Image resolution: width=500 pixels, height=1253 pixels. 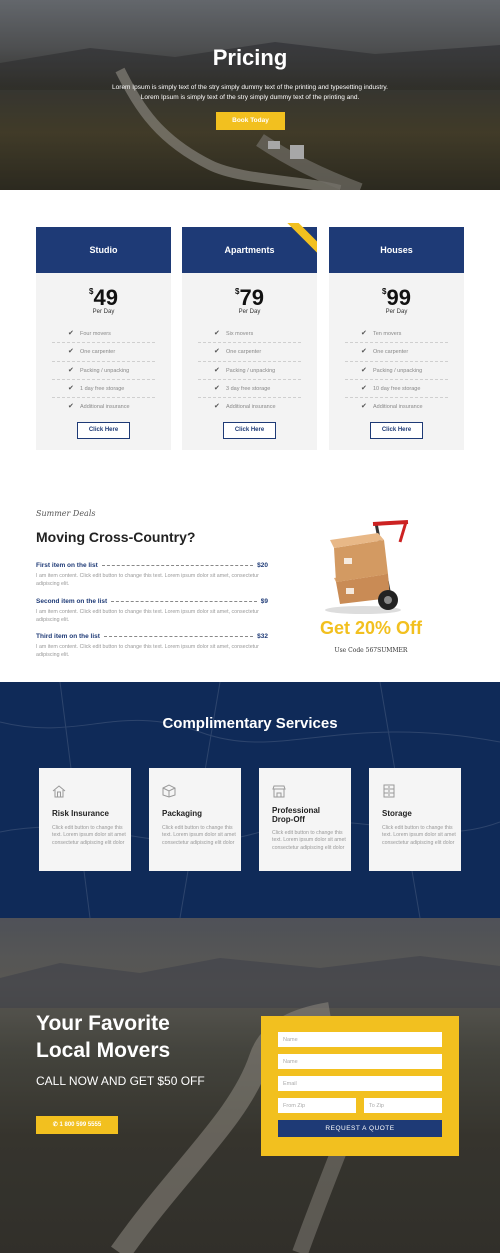 I want to click on feature-item: ✔ Four movers, so click(x=103, y=334).